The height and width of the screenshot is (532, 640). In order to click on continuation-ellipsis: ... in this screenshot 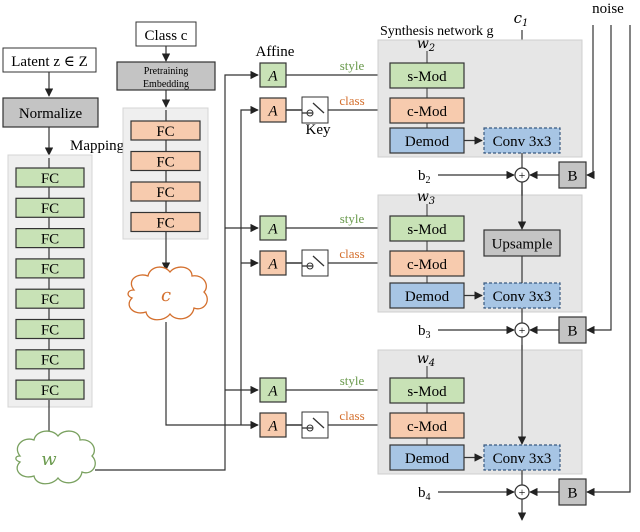, I will do `click(522, 527)`.